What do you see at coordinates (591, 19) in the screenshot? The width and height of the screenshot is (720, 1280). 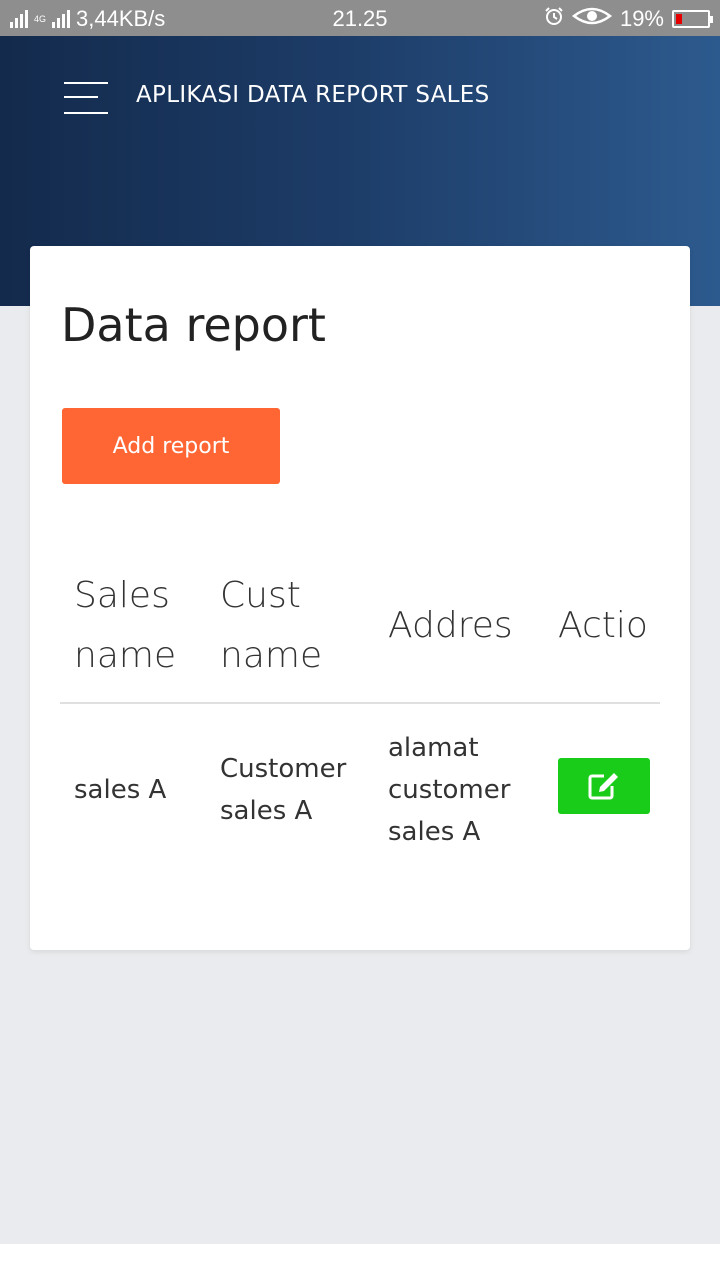 I see `eye-comfort-icon` at bounding box center [591, 19].